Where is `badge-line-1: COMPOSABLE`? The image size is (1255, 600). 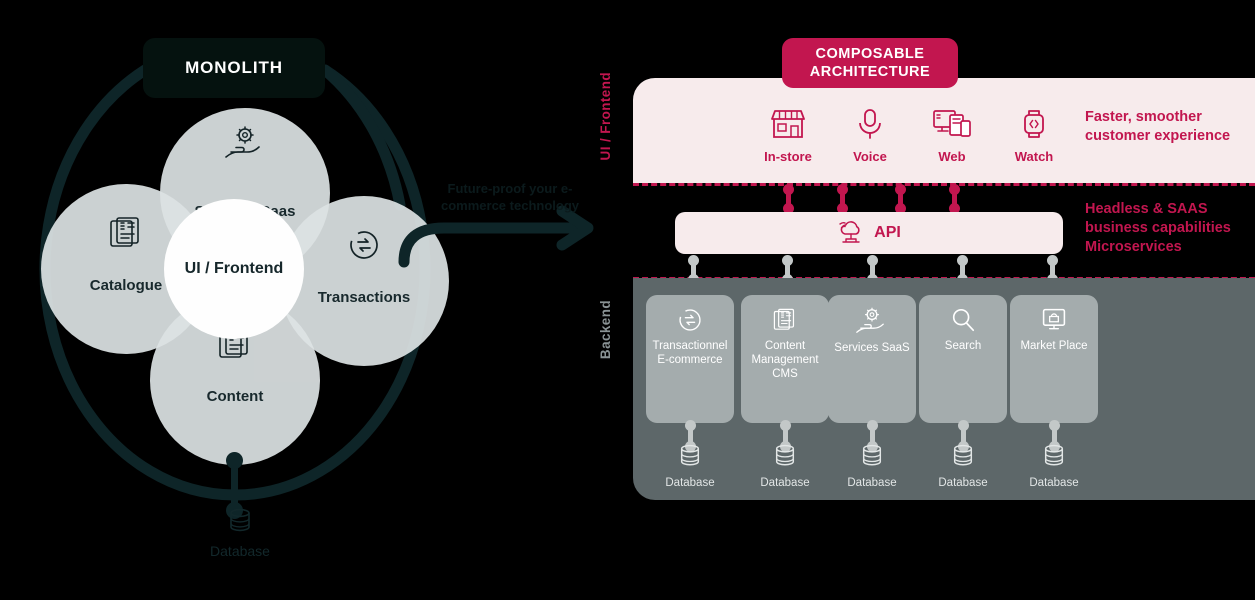
badge-line-1: COMPOSABLE is located at coordinates (870, 54).